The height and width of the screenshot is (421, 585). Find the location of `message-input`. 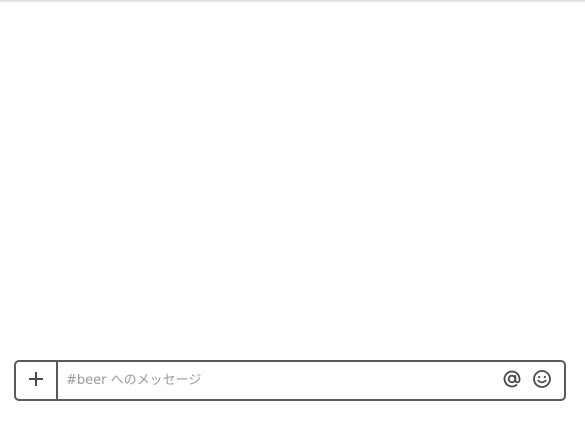

message-input is located at coordinates (279, 380).